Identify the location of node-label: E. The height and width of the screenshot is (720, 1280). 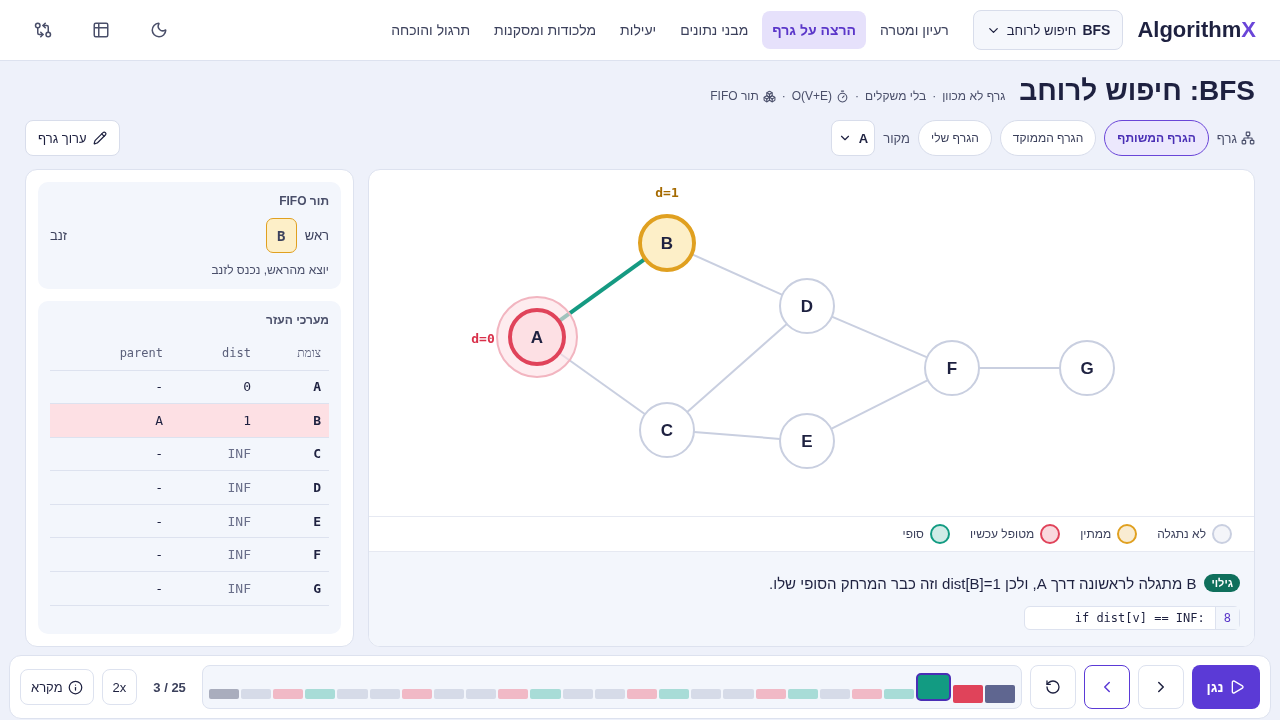
(807, 441).